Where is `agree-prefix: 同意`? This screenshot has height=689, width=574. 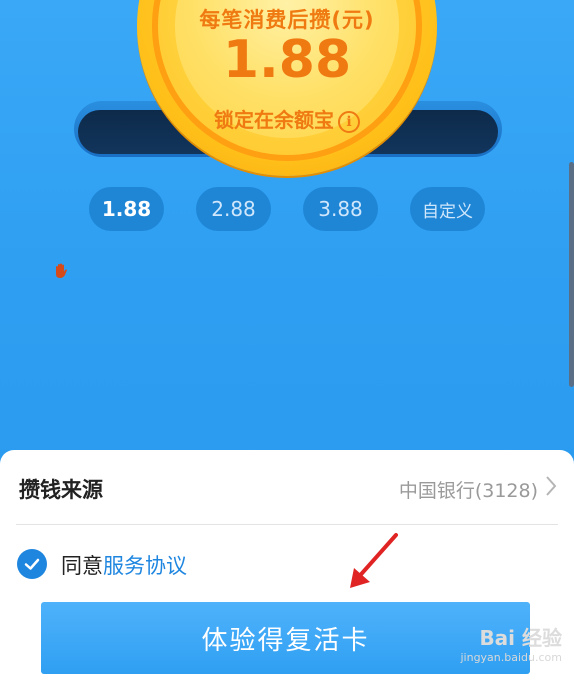 agree-prefix: 同意 is located at coordinates (82, 566).